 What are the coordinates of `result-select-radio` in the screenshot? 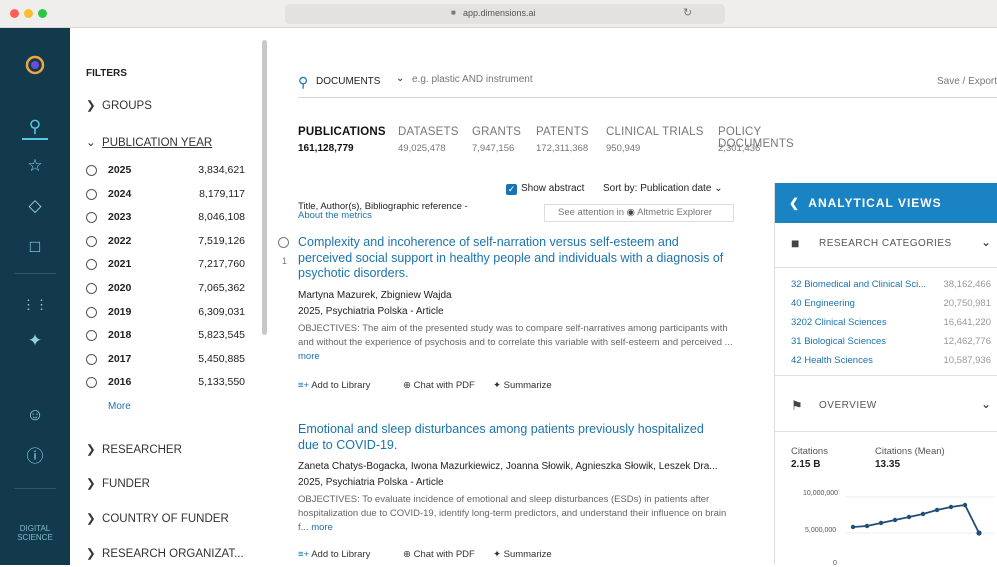 It's located at (283, 242).